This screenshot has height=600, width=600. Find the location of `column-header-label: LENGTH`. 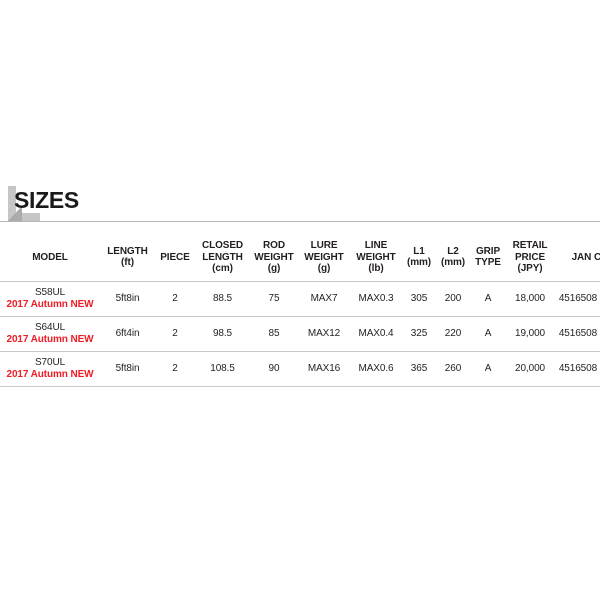

column-header-label: LENGTH is located at coordinates (127, 251).